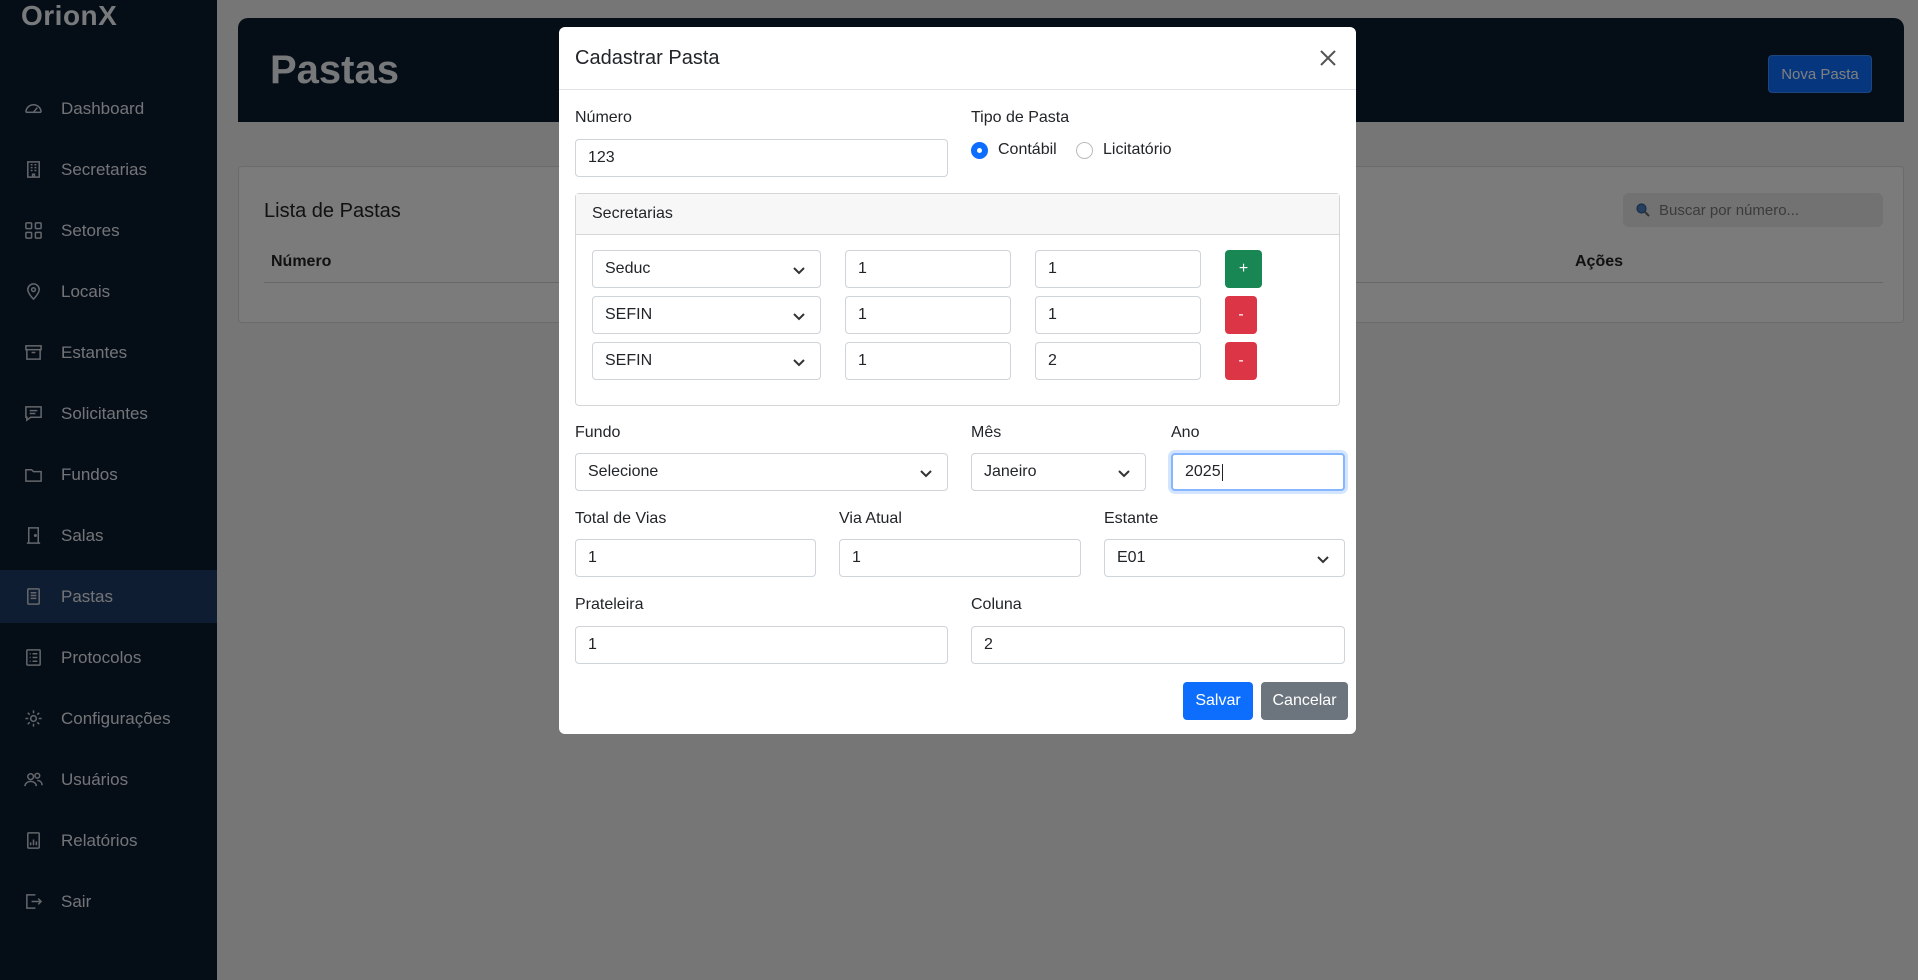  I want to click on radio-licitatorio-label: Licitatório, so click(1137, 149).